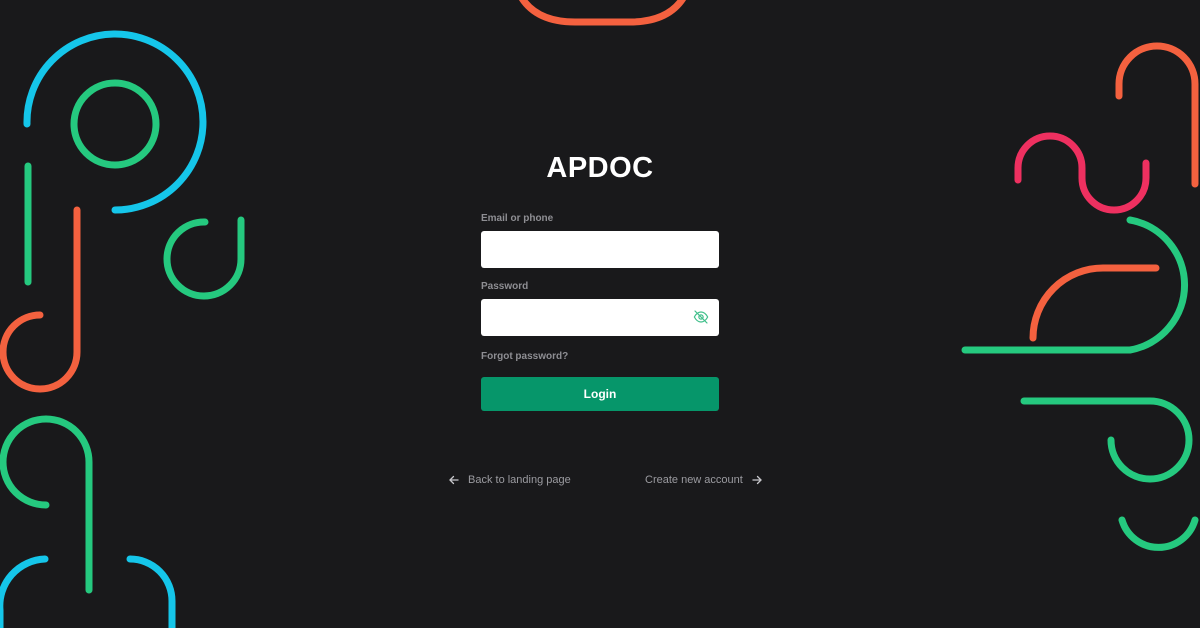 This screenshot has height=628, width=1200. Describe the element at coordinates (701, 317) in the screenshot. I see `eye-off-icon` at that location.